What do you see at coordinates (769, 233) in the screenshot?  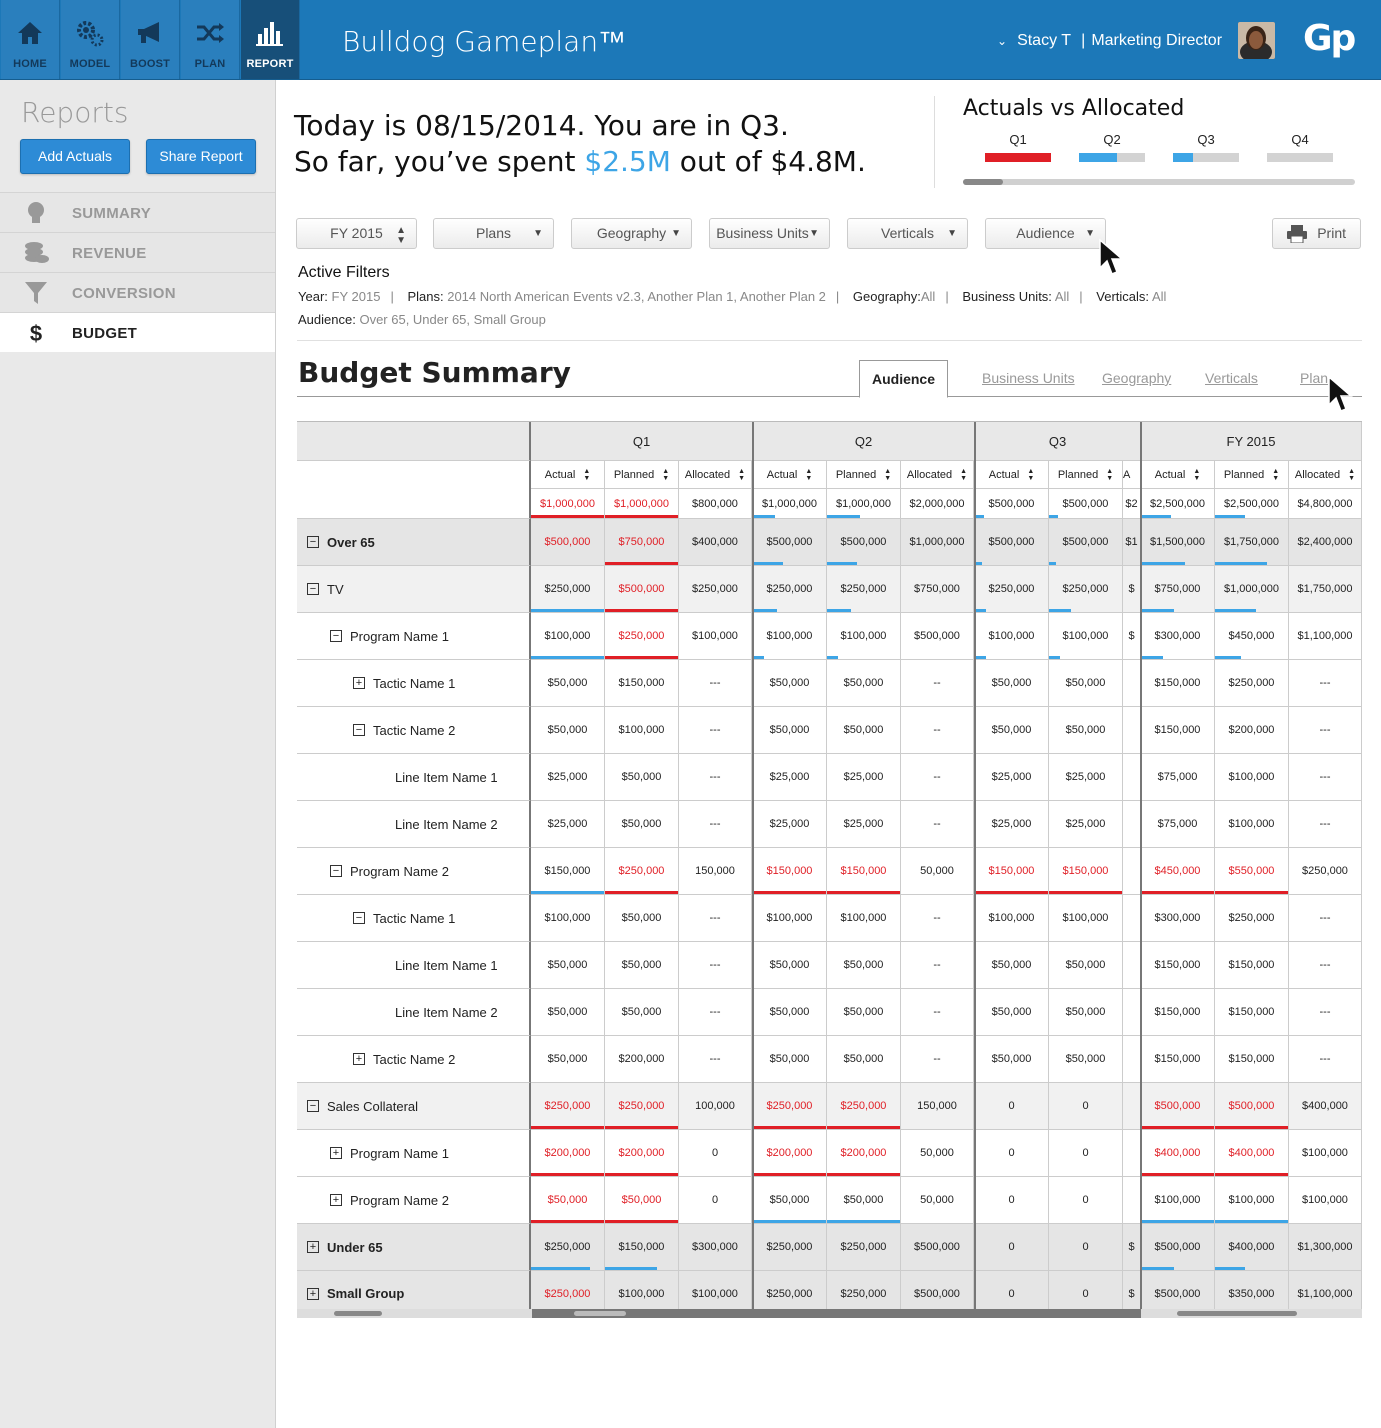 I see `business-units-dropdown: Business Units ▼` at bounding box center [769, 233].